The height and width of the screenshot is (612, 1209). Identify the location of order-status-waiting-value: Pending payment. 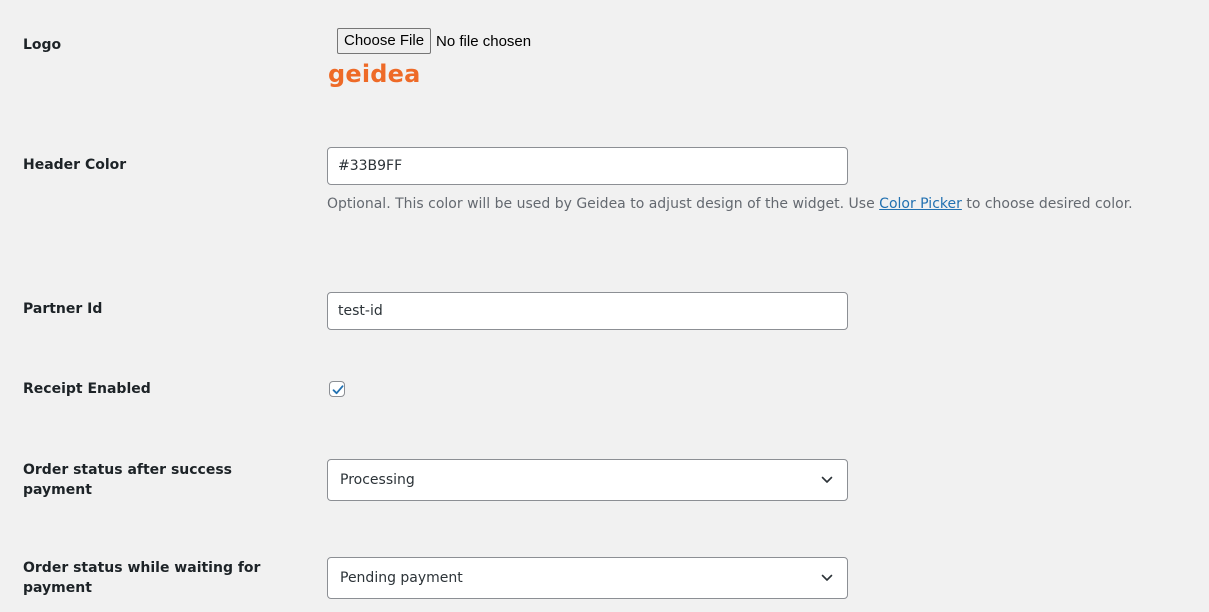
(401, 578).